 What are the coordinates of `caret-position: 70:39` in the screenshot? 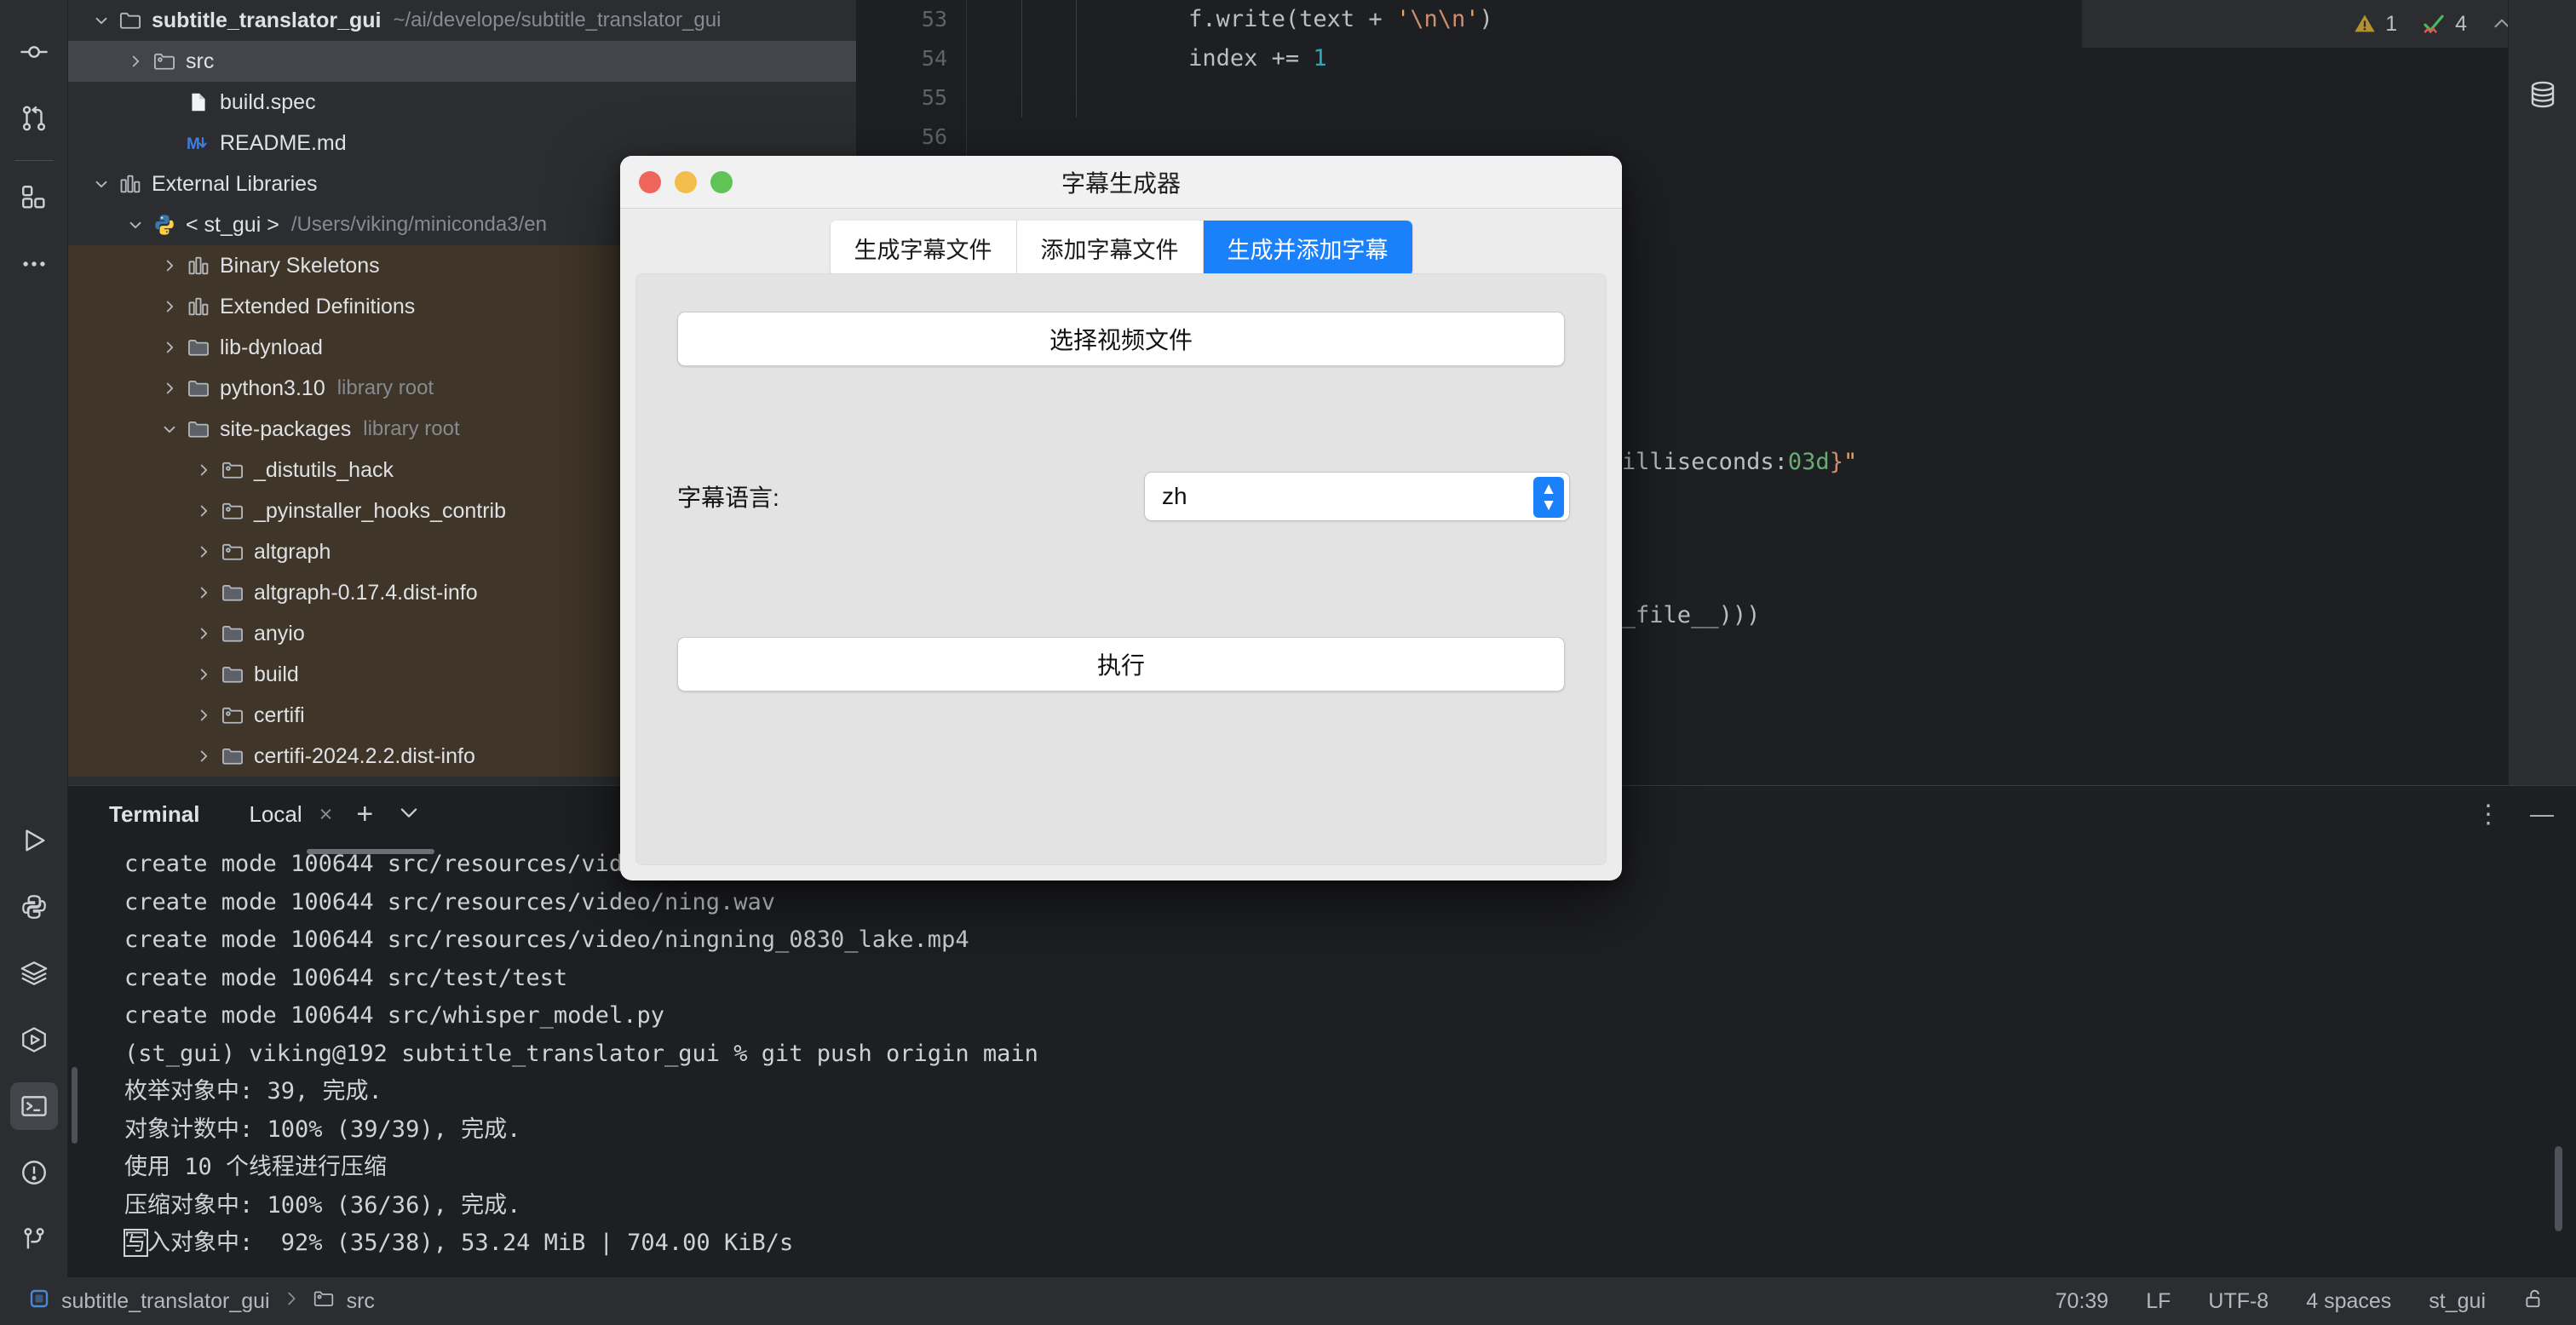 It's located at (2082, 1301).